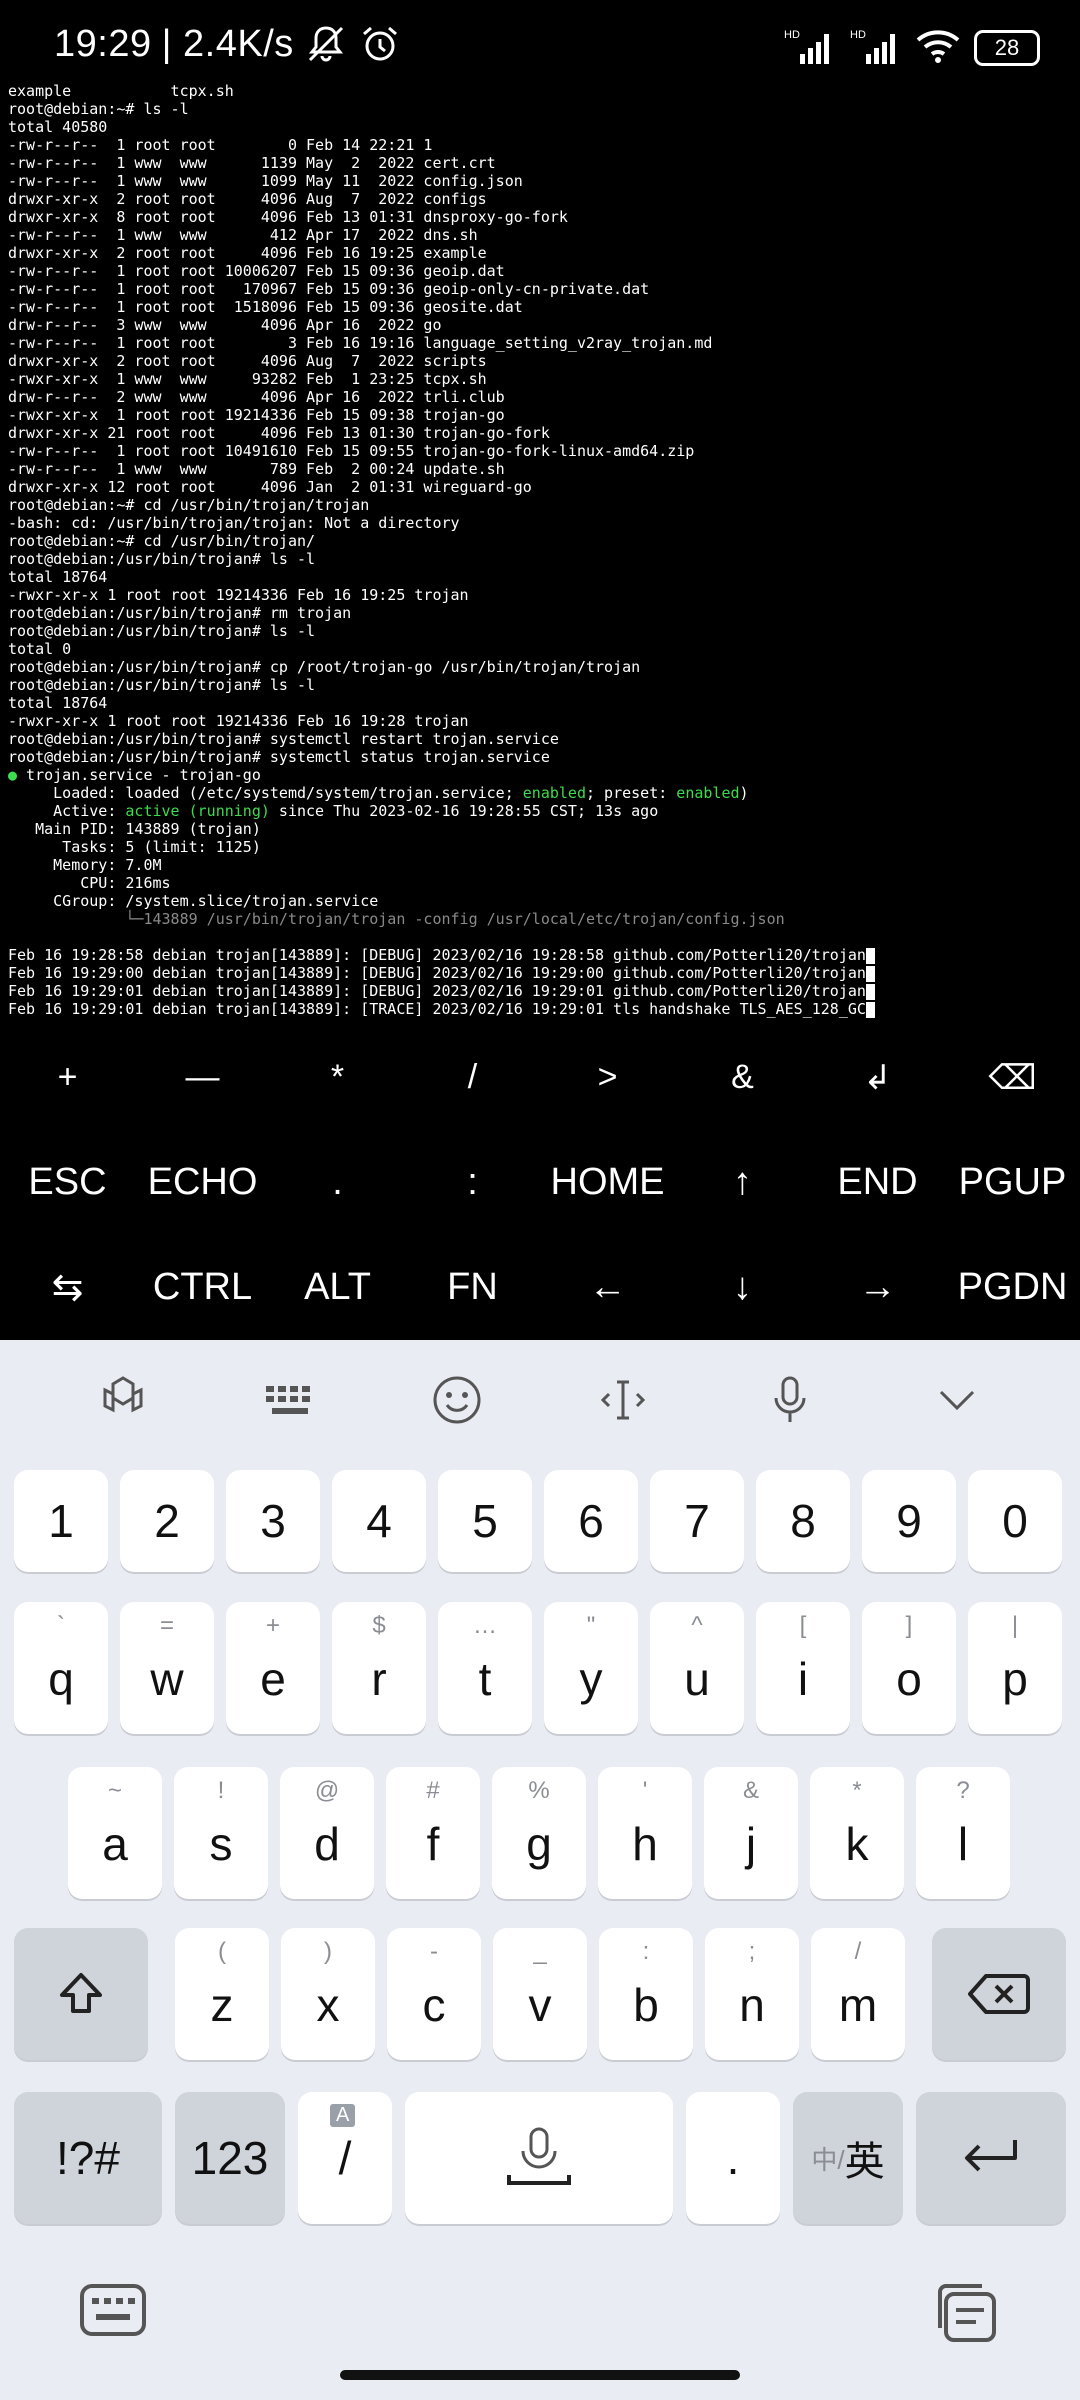 The width and height of the screenshot is (1080, 2400). What do you see at coordinates (607, 1182) in the screenshot?
I see `extra-key: HOME` at bounding box center [607, 1182].